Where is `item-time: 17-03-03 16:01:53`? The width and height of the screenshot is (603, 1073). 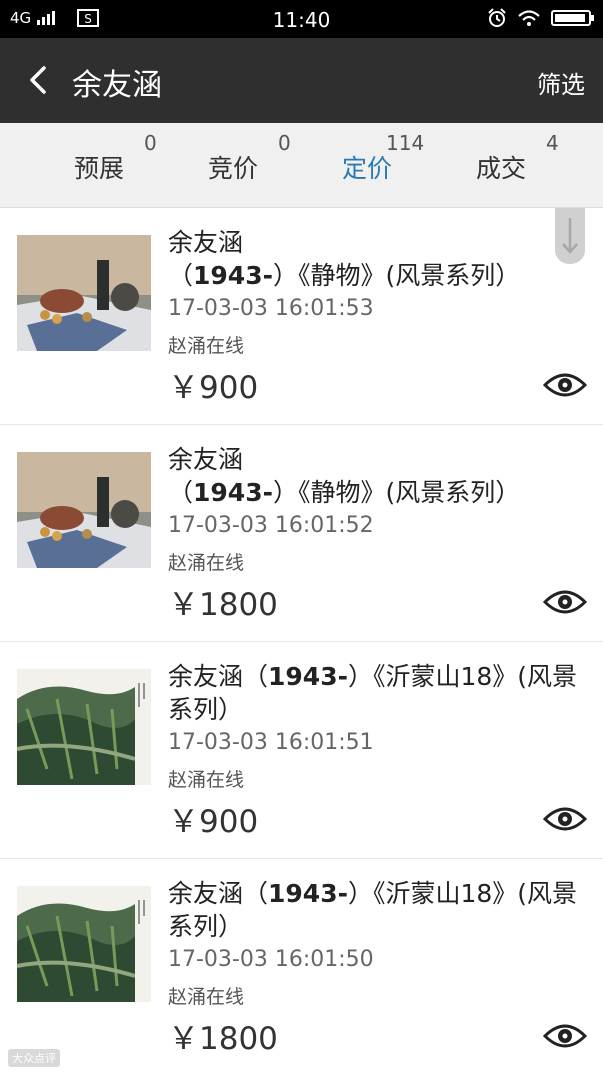 item-time: 17-03-03 16:01:53 is located at coordinates (271, 308).